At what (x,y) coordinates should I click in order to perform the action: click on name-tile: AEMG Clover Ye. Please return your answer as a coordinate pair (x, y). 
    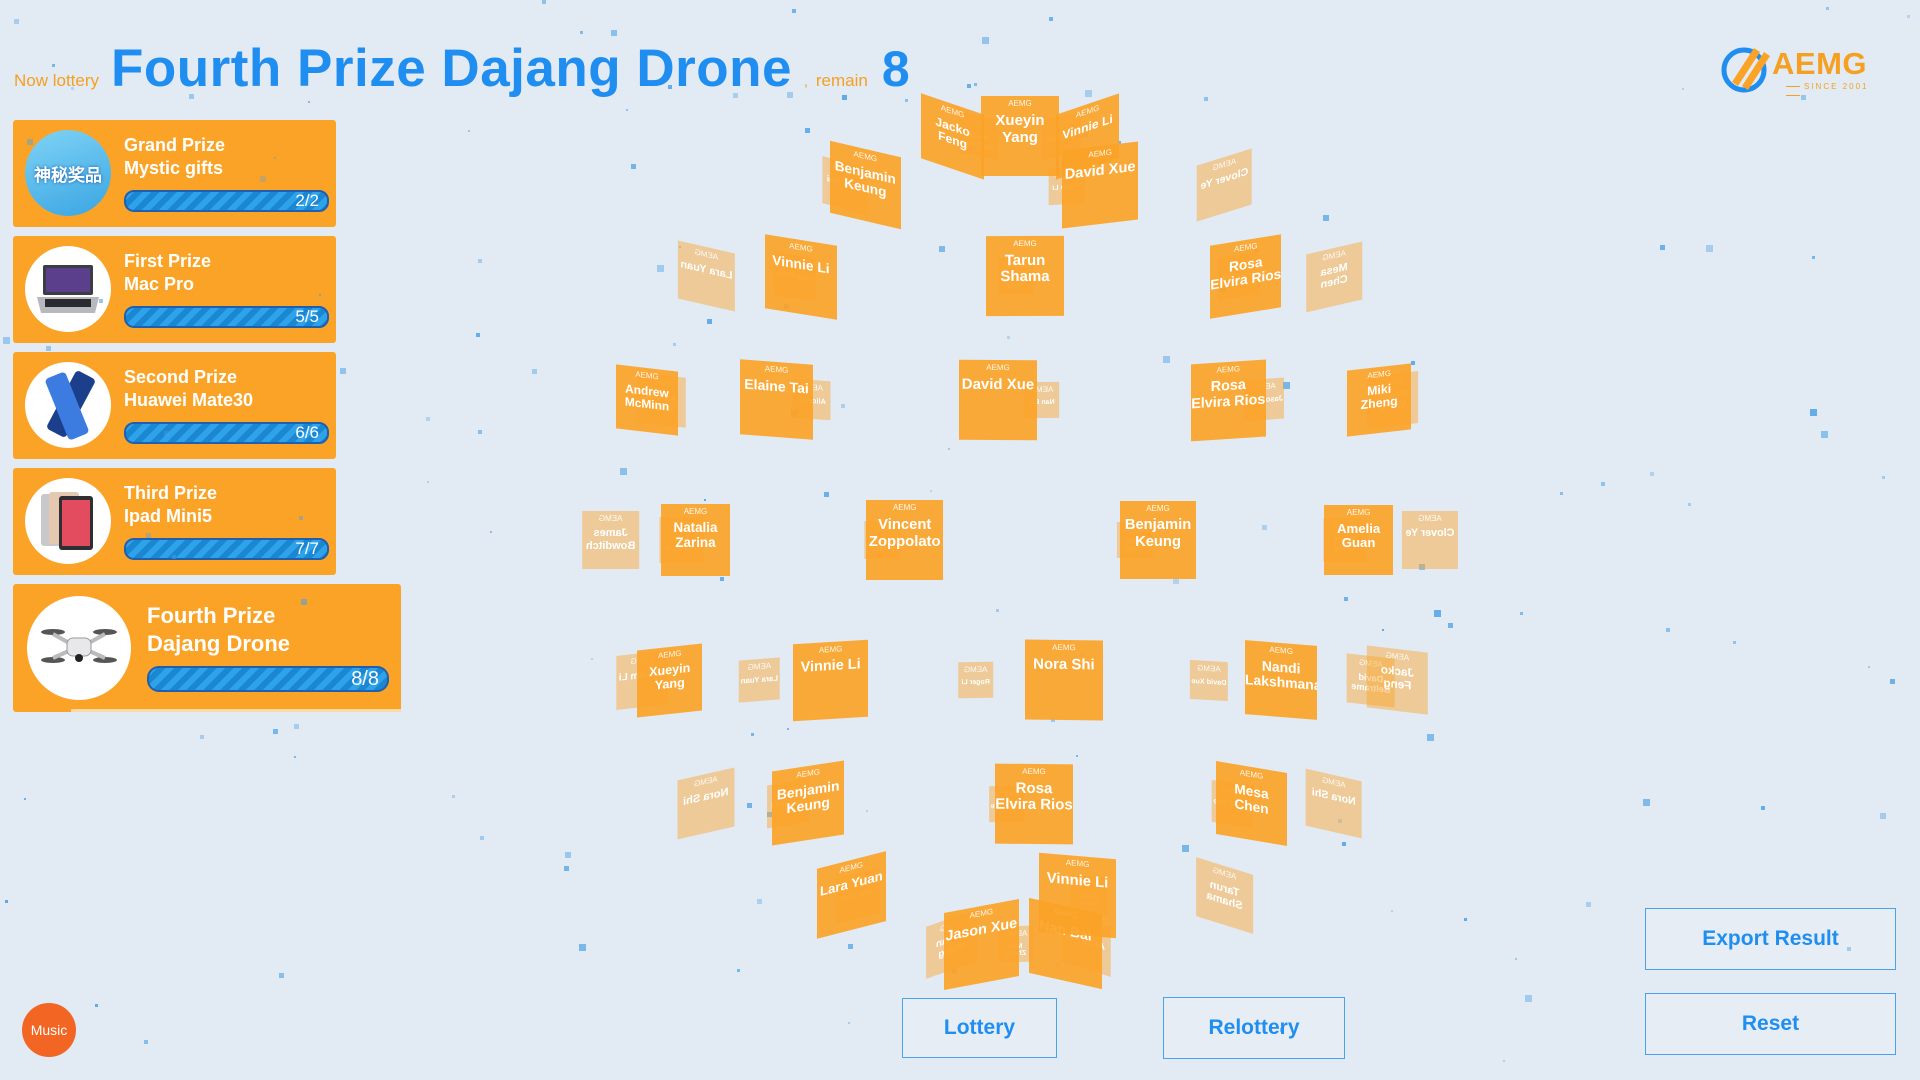
    Looking at the image, I should click on (1429, 540).